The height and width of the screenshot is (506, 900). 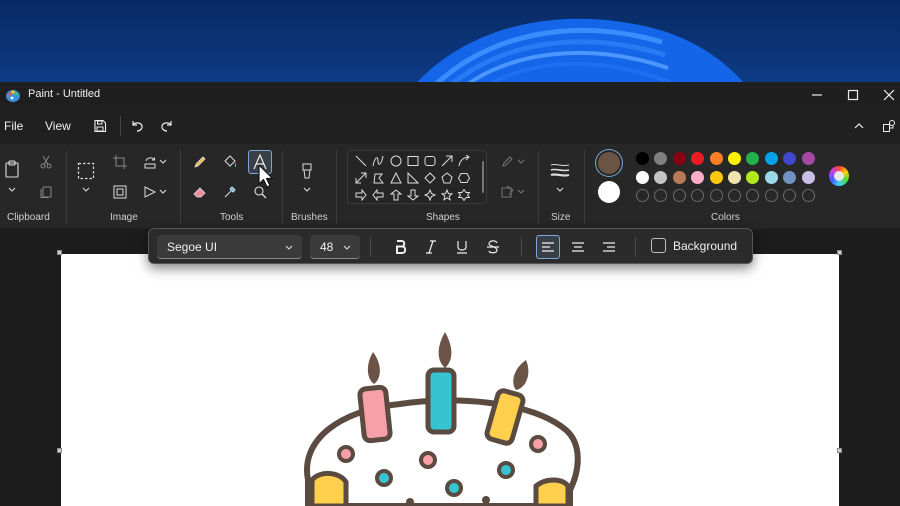 What do you see at coordinates (431, 247) in the screenshot?
I see `italic-button` at bounding box center [431, 247].